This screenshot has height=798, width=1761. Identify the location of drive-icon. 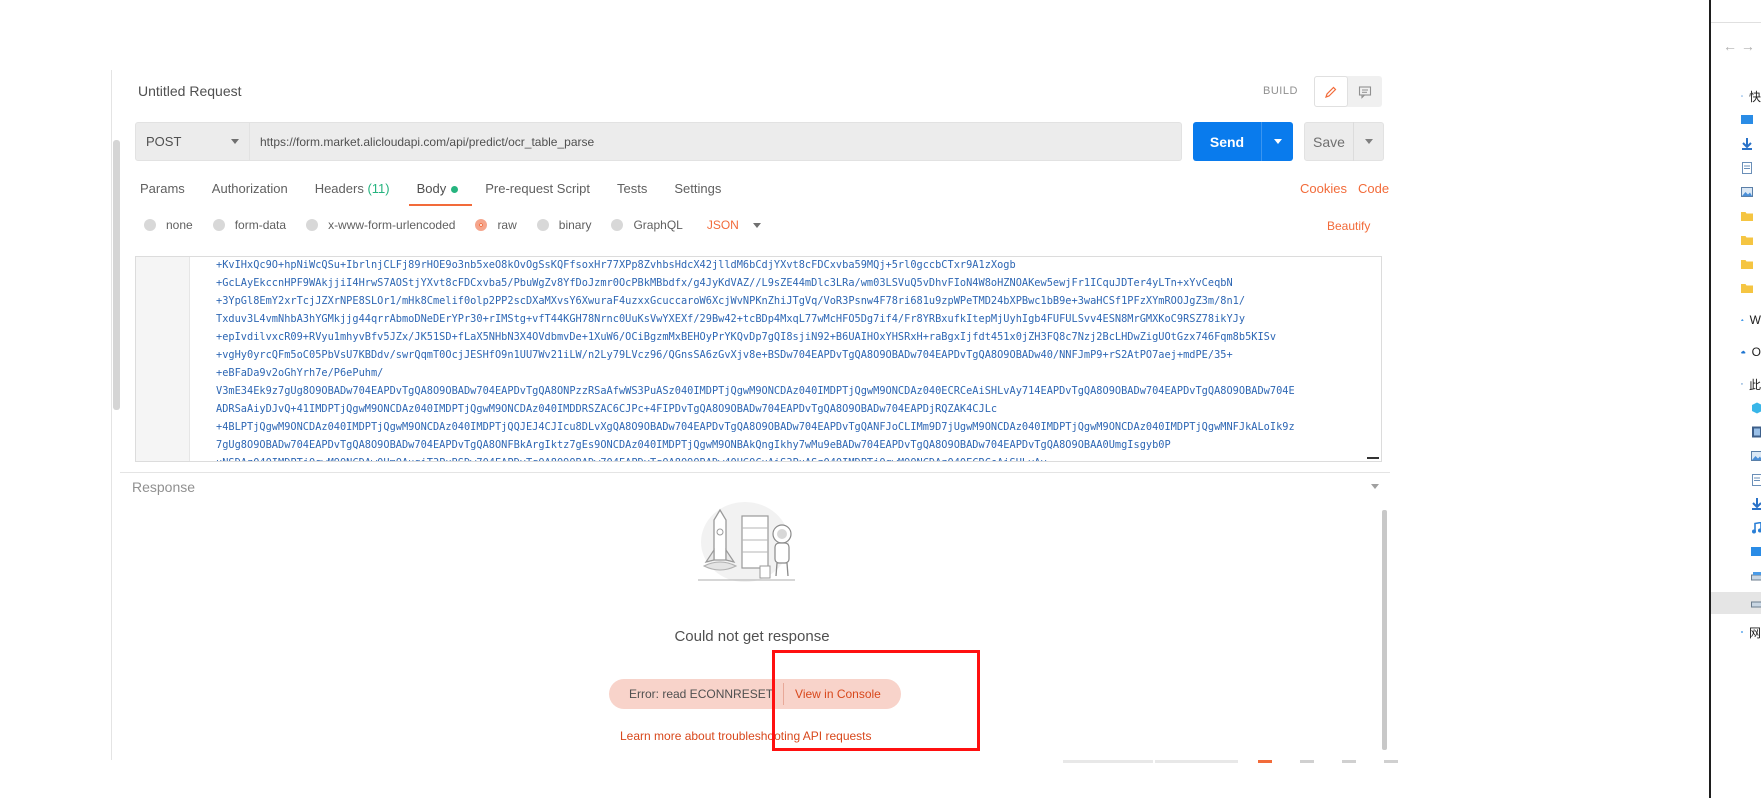
(1756, 576).